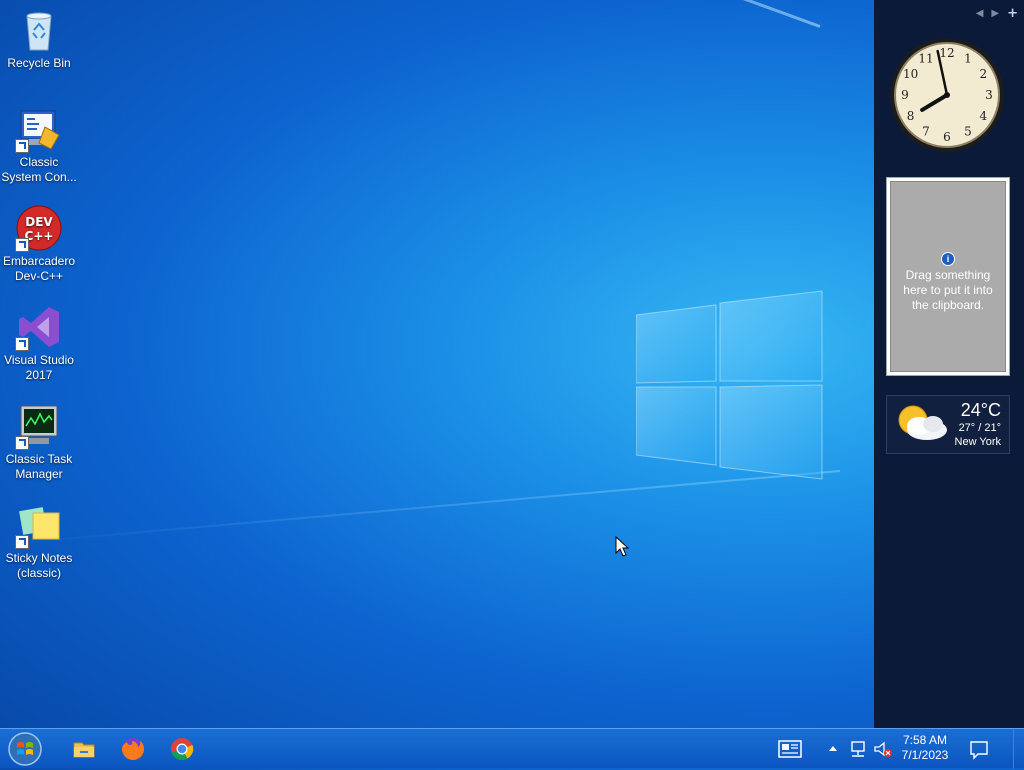  What do you see at coordinates (946, 53) in the screenshot?
I see `clock-numeral: 12` at bounding box center [946, 53].